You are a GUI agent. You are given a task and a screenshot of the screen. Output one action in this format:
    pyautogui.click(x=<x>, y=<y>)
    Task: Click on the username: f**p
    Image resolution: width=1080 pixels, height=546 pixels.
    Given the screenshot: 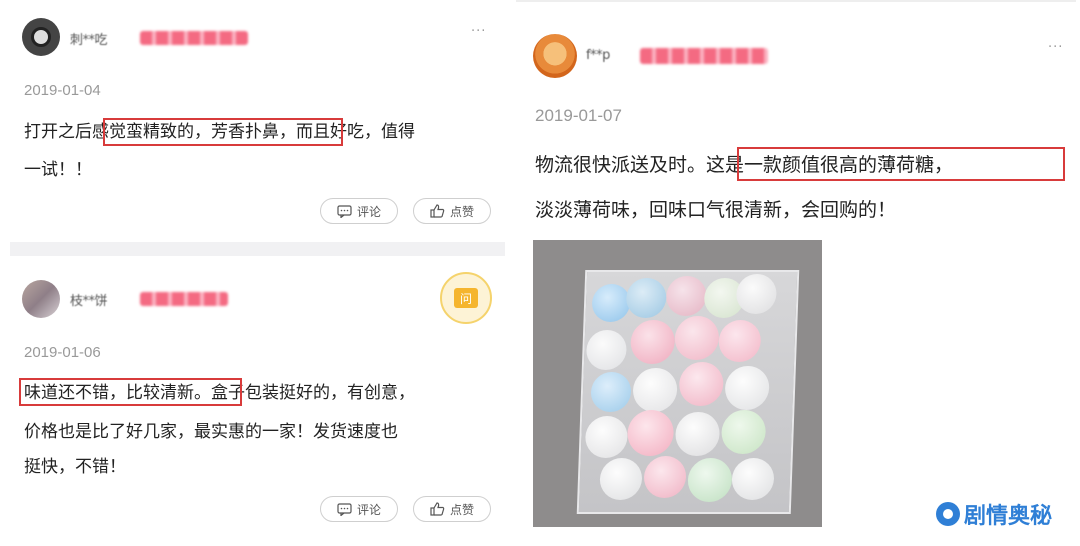 What is the action you would take?
    pyautogui.click(x=598, y=55)
    